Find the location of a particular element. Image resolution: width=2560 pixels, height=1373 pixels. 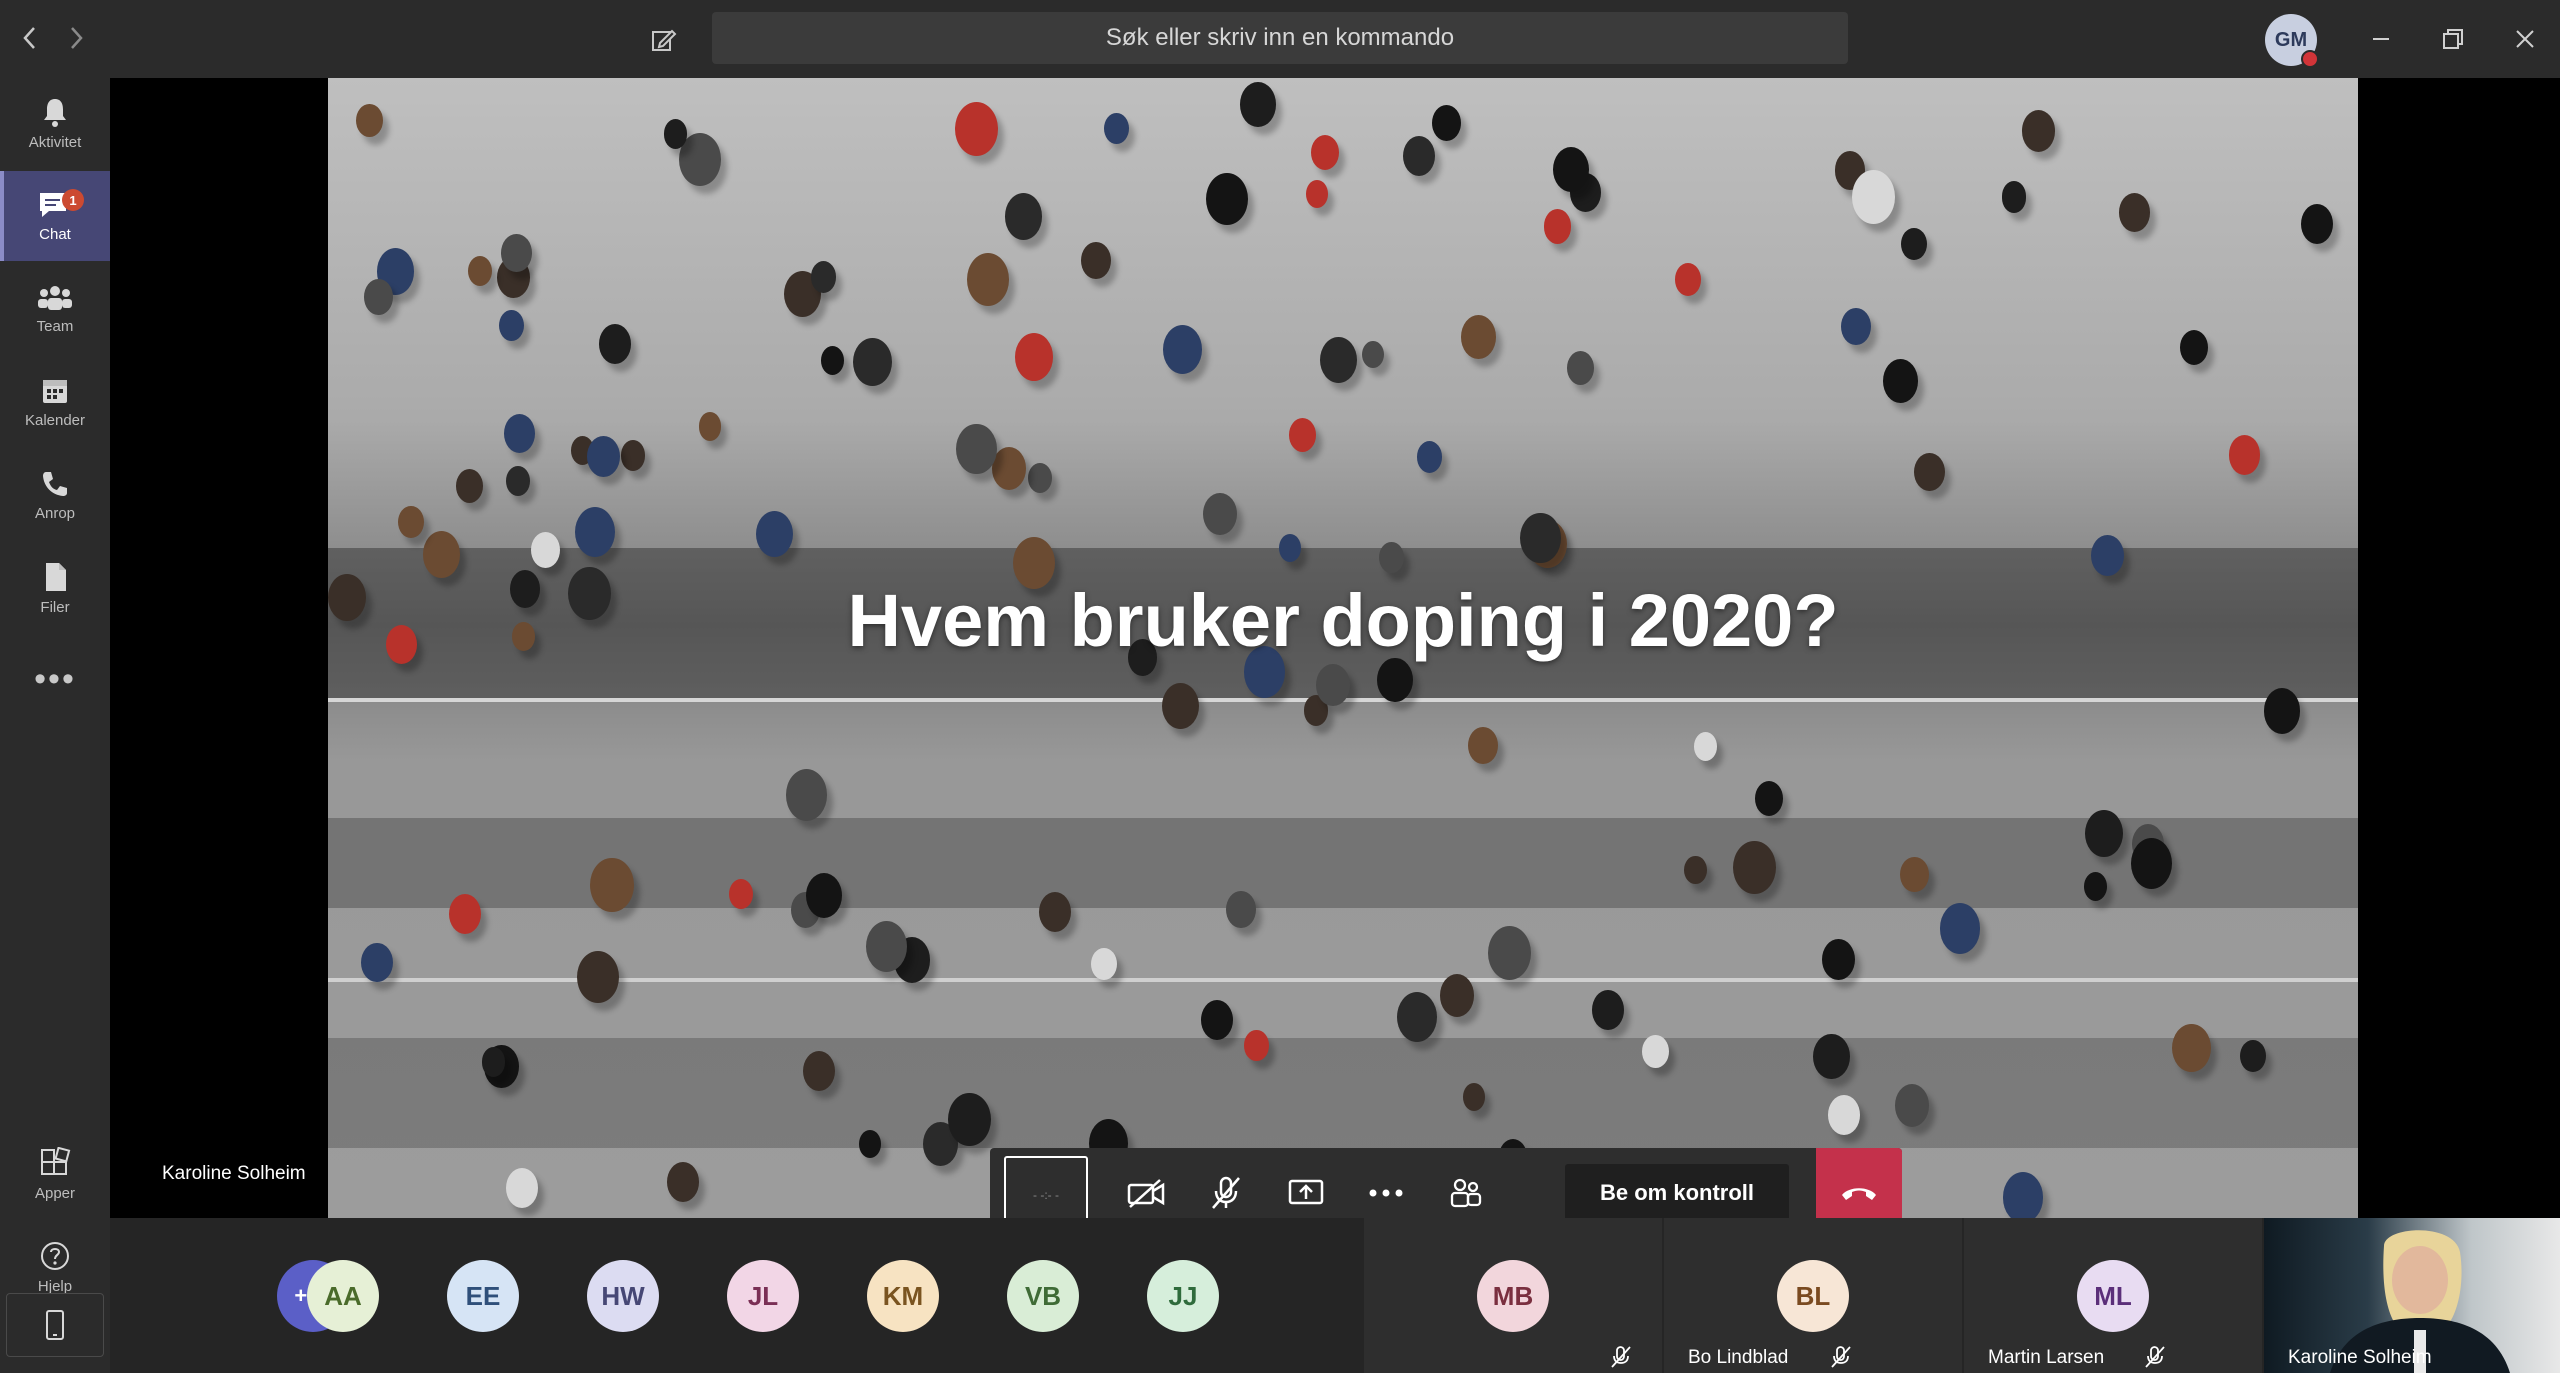

rail-item-files: Filer is located at coordinates (55, 588).